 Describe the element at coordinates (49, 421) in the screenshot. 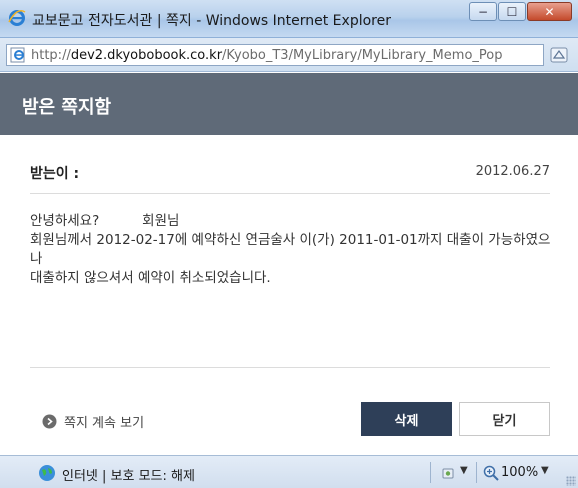

I see `arrow-circle-icon` at that location.